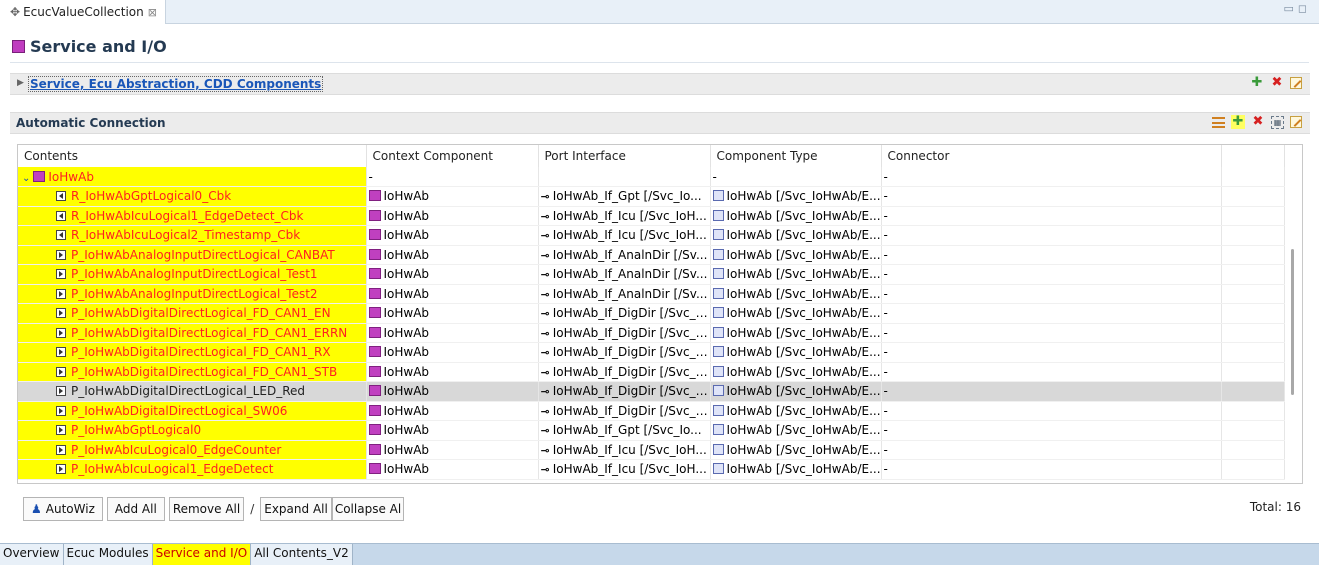 Image resolution: width=1319 pixels, height=565 pixels. Describe the element at coordinates (192, 450) in the screenshot. I see `port-name-cell: P_IoHwAbIcuLogical0_EdgeCounter` at that location.